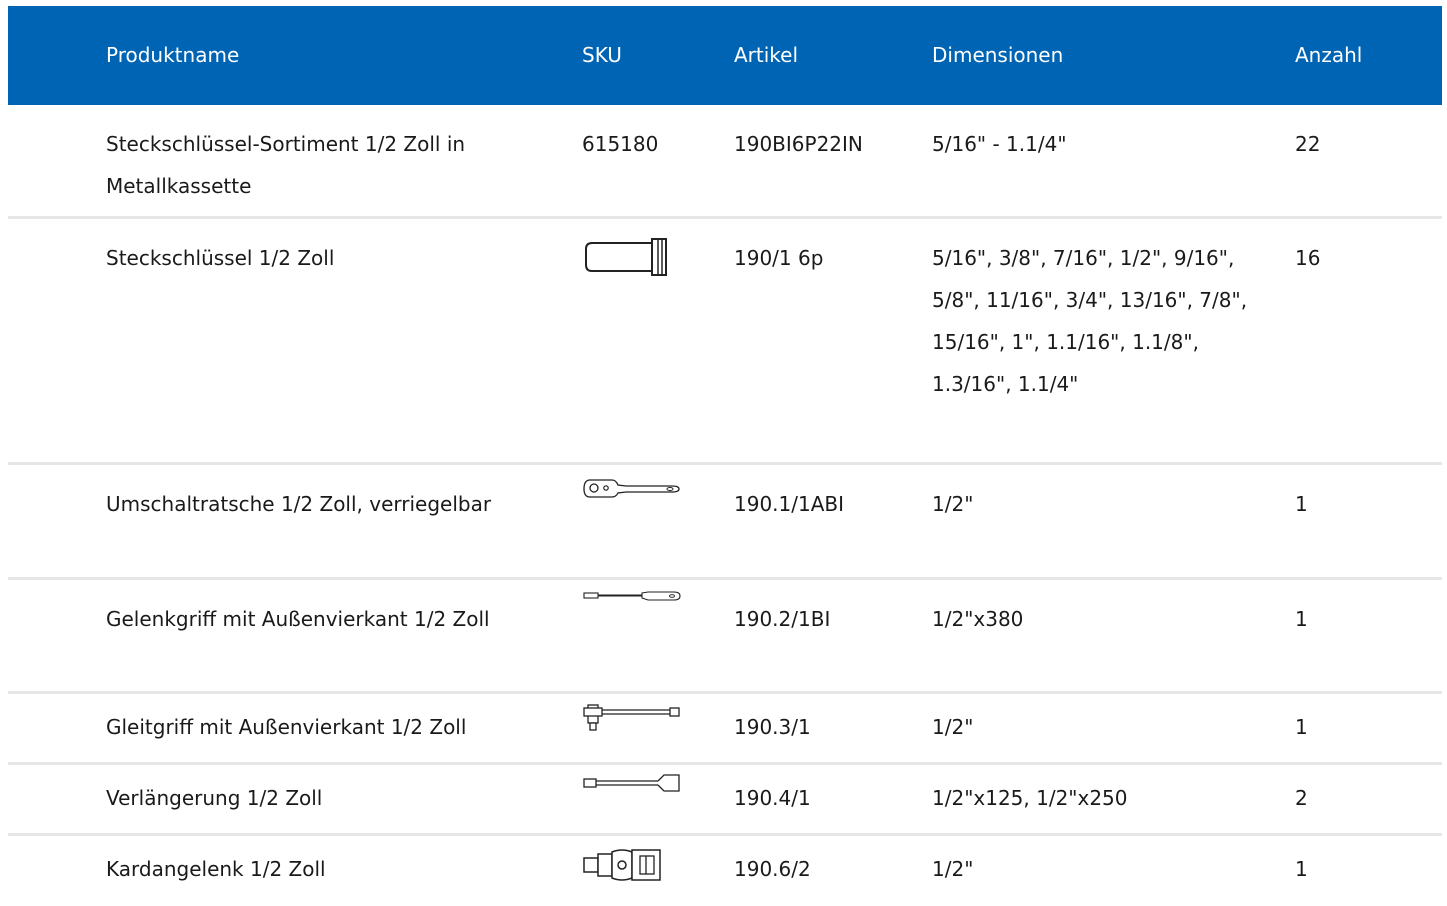 The height and width of the screenshot is (906, 1447). What do you see at coordinates (173, 55) in the screenshot?
I see `header-produktname: Produktname` at bounding box center [173, 55].